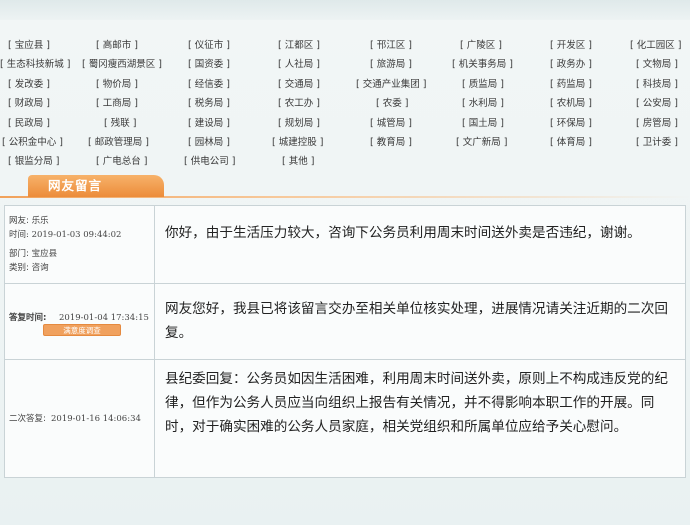 Image resolution: width=690 pixels, height=525 pixels. Describe the element at coordinates (82, 330) in the screenshot. I see `satisfaction-survey-button: 满意度调查` at that location.